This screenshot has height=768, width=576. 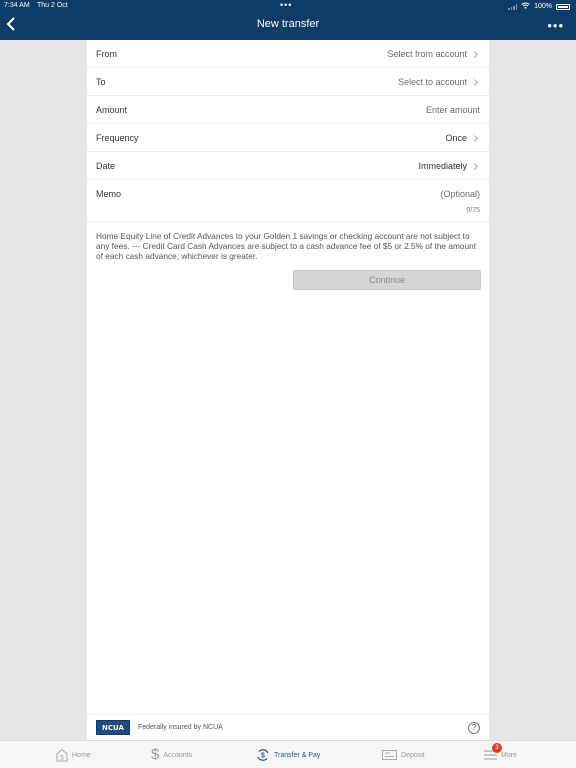 What do you see at coordinates (117, 138) in the screenshot?
I see `frequency-label: Frequency` at bounding box center [117, 138].